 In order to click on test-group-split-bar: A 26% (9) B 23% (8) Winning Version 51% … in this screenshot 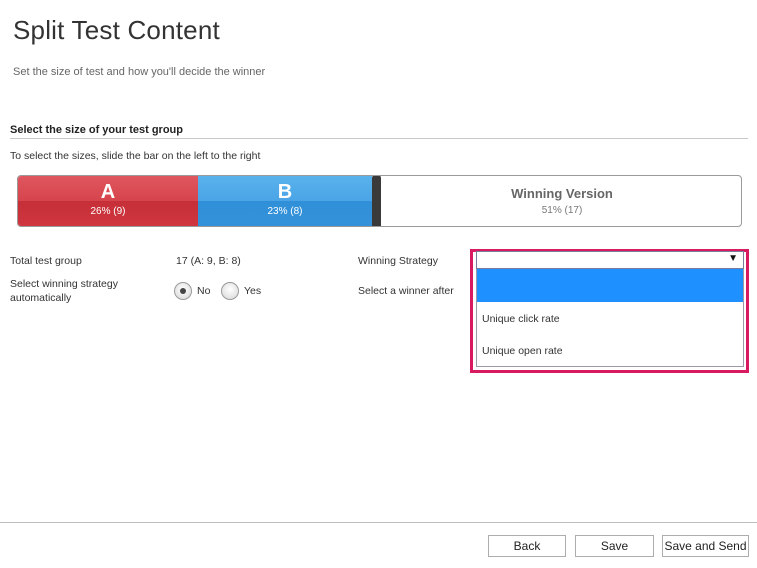, I will do `click(379, 201)`.